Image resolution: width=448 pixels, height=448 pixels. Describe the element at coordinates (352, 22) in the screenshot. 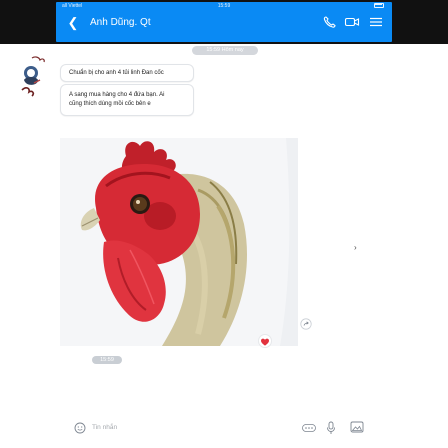

I see `video-icon` at that location.